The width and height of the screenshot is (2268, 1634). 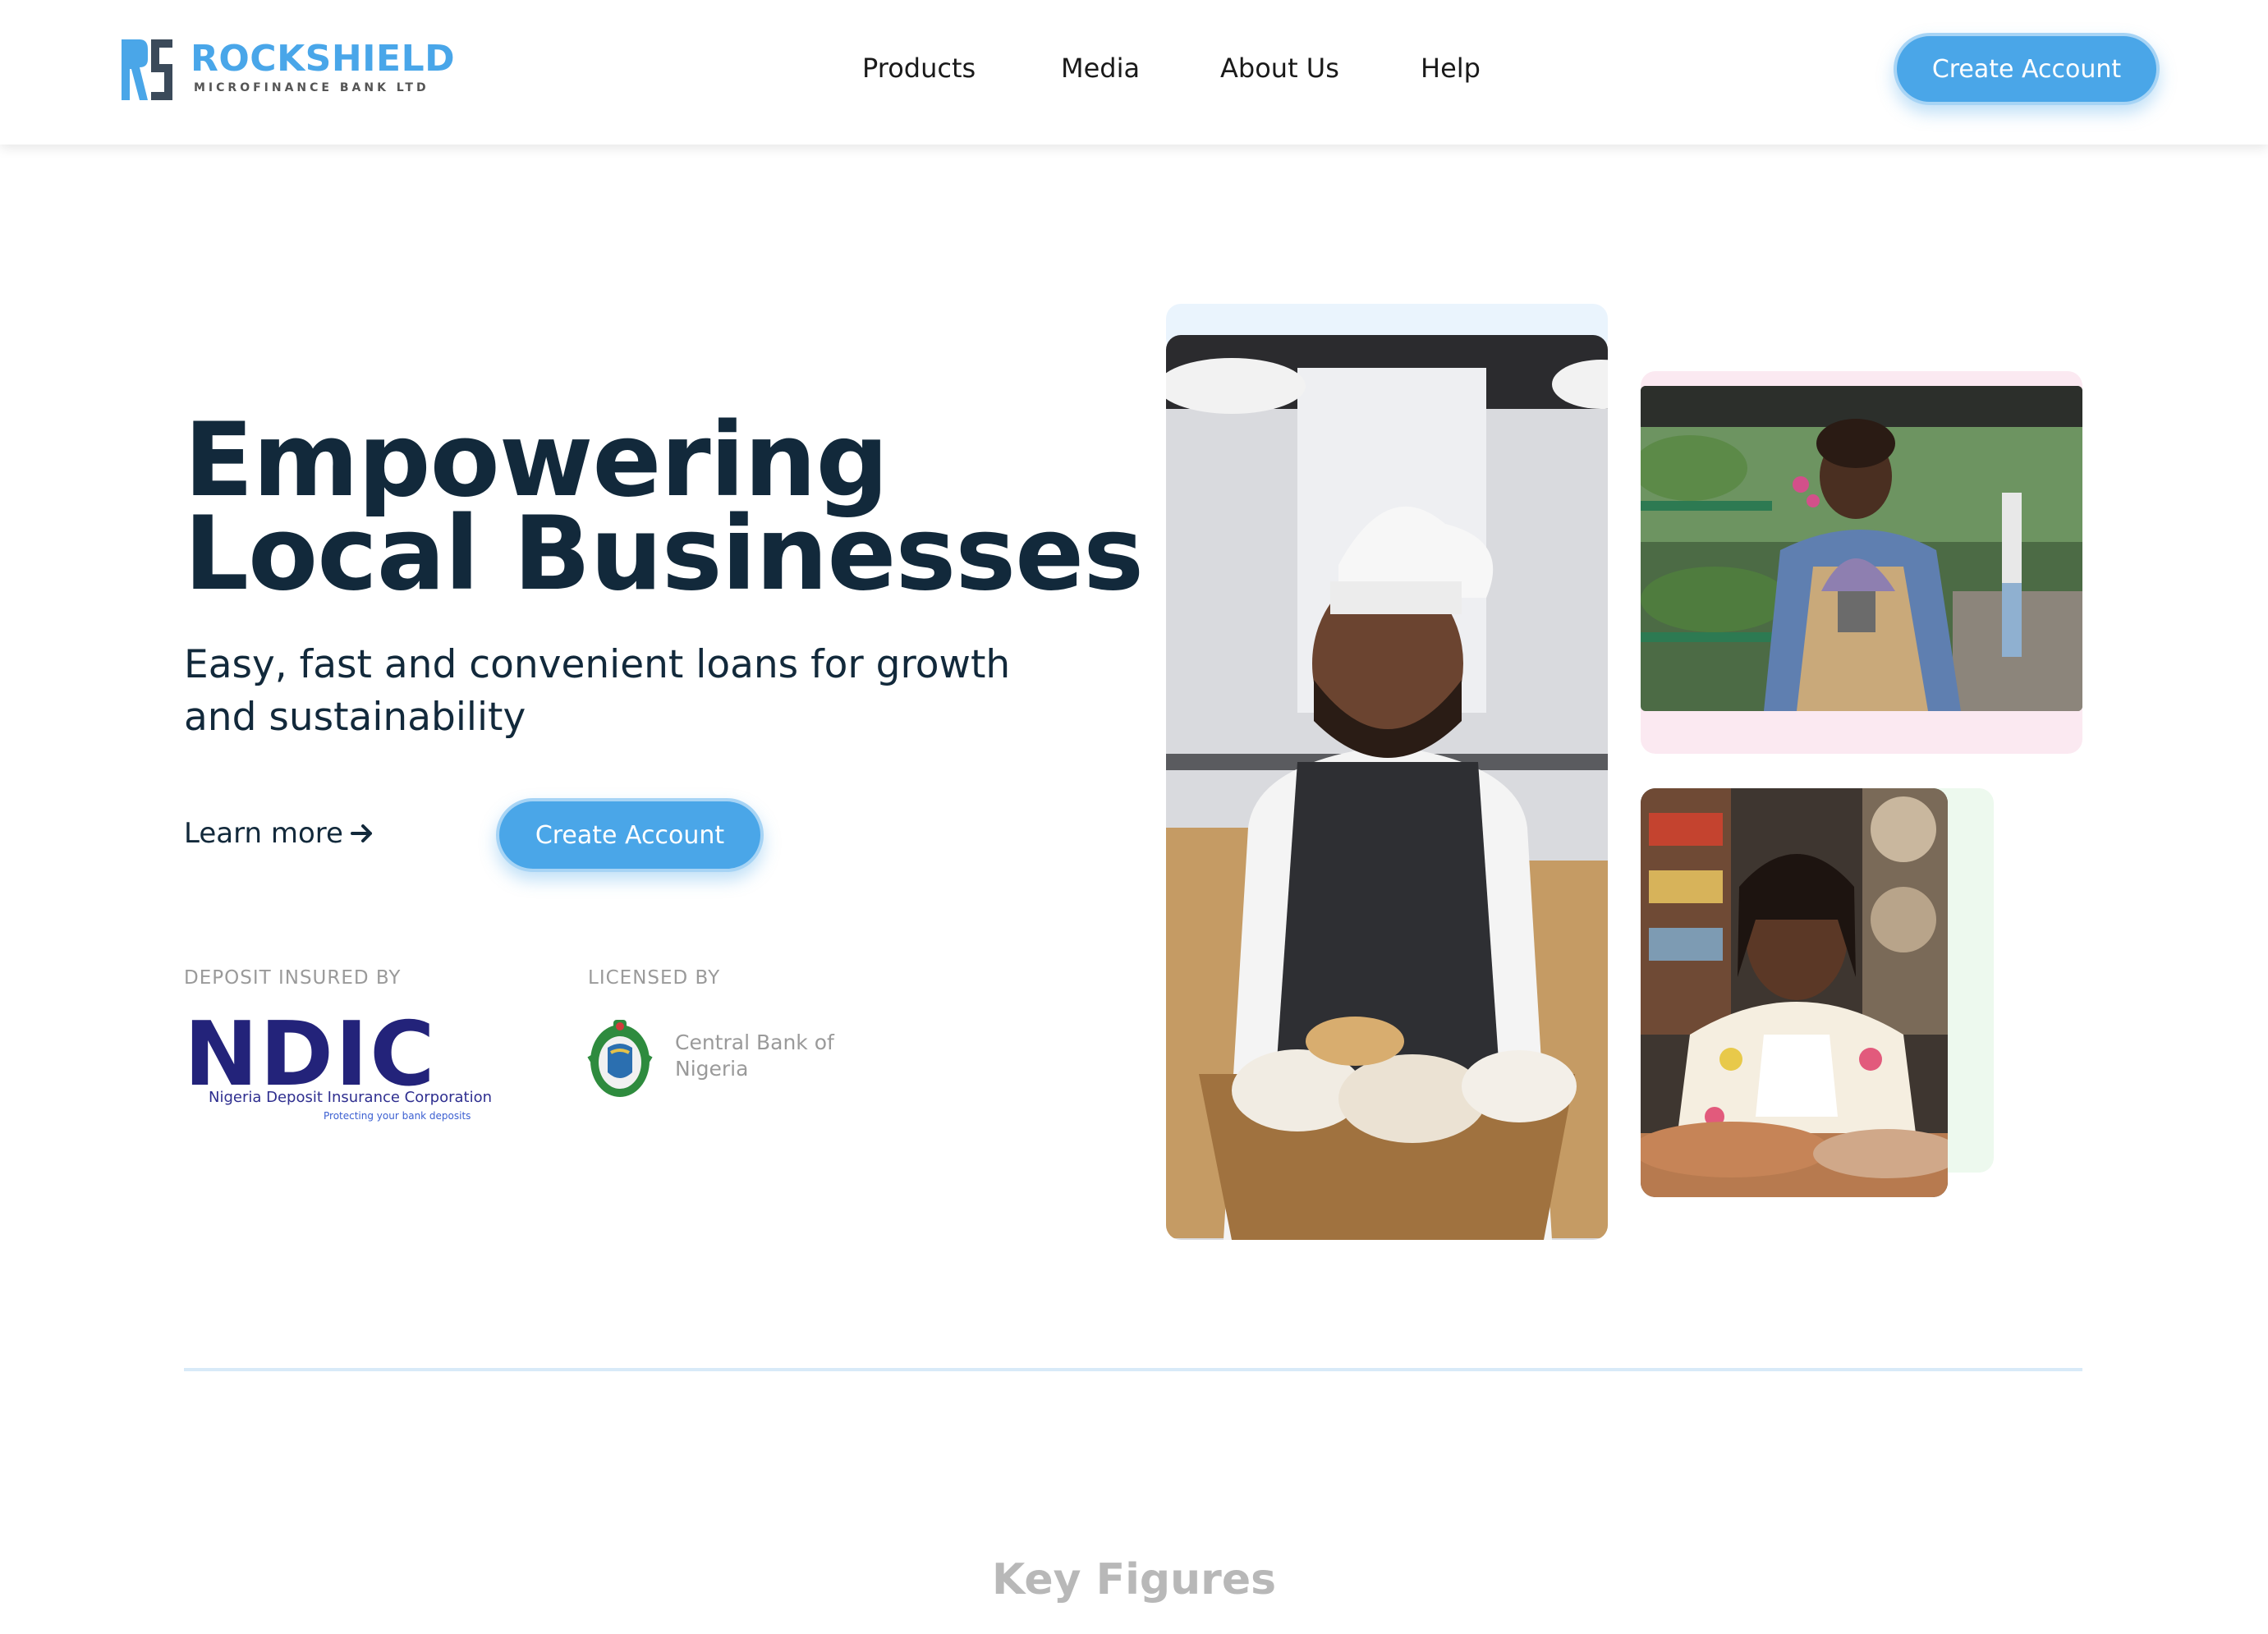 I want to click on hero-create-account-button: Create Account, so click(x=630, y=835).